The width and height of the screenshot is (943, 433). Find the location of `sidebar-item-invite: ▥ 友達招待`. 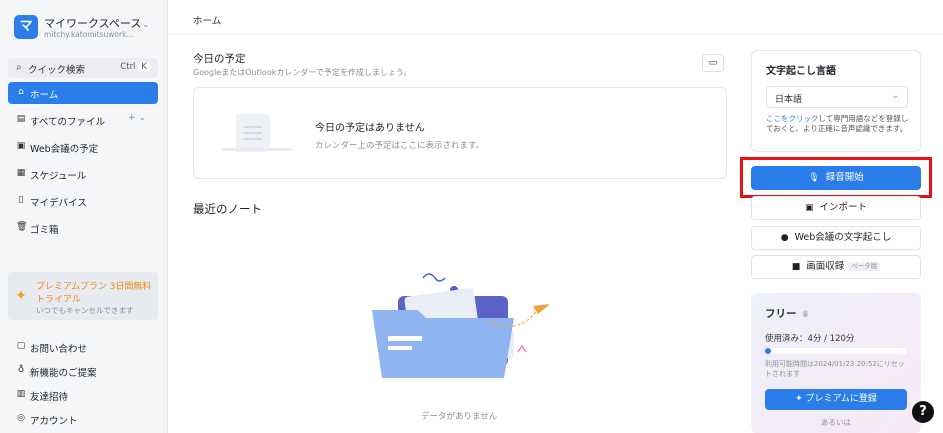

sidebar-item-invite: ▥ 友達招待 is located at coordinates (83, 395).